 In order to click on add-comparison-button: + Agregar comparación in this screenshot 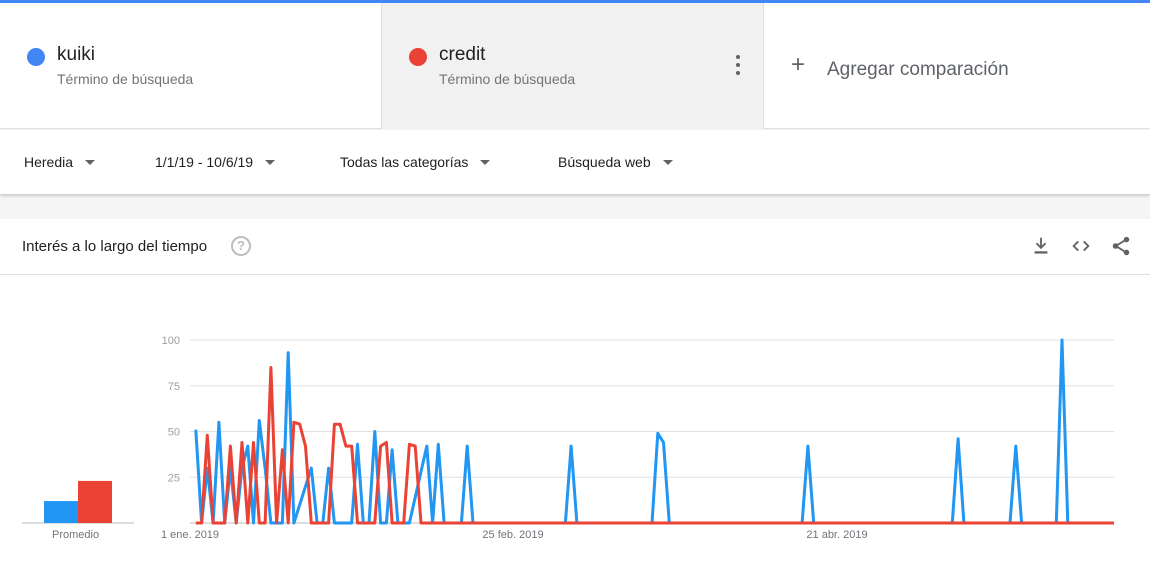, I will do `click(957, 66)`.